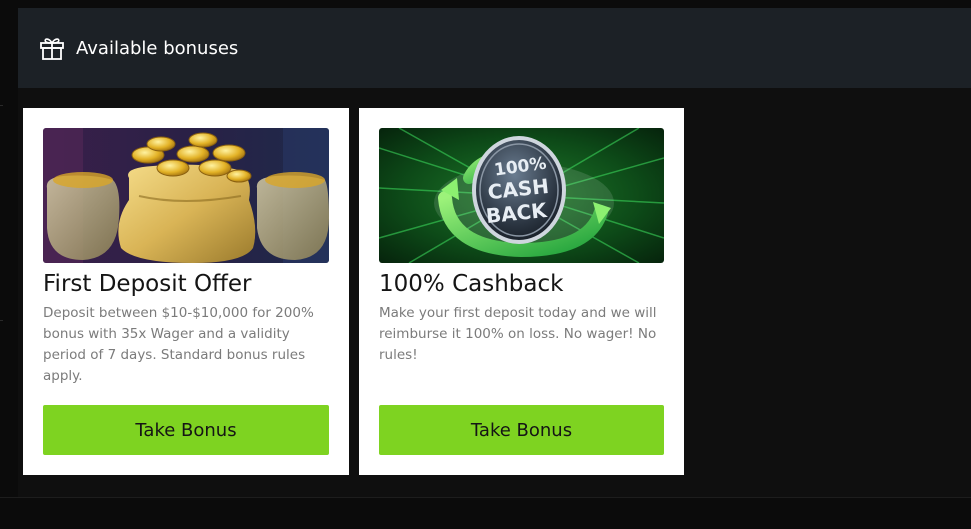 The width and height of the screenshot is (971, 529). Describe the element at coordinates (471, 284) in the screenshot. I see `bonus-title: 100% Cashback` at that location.